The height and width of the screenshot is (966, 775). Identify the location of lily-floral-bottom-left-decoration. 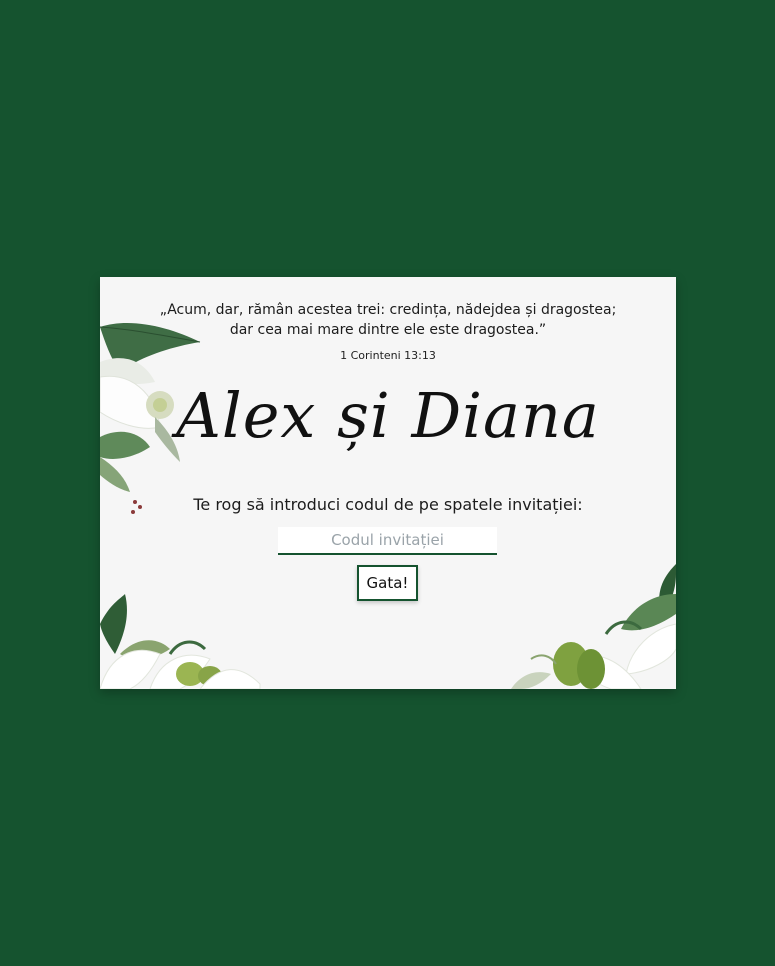
(180, 641).